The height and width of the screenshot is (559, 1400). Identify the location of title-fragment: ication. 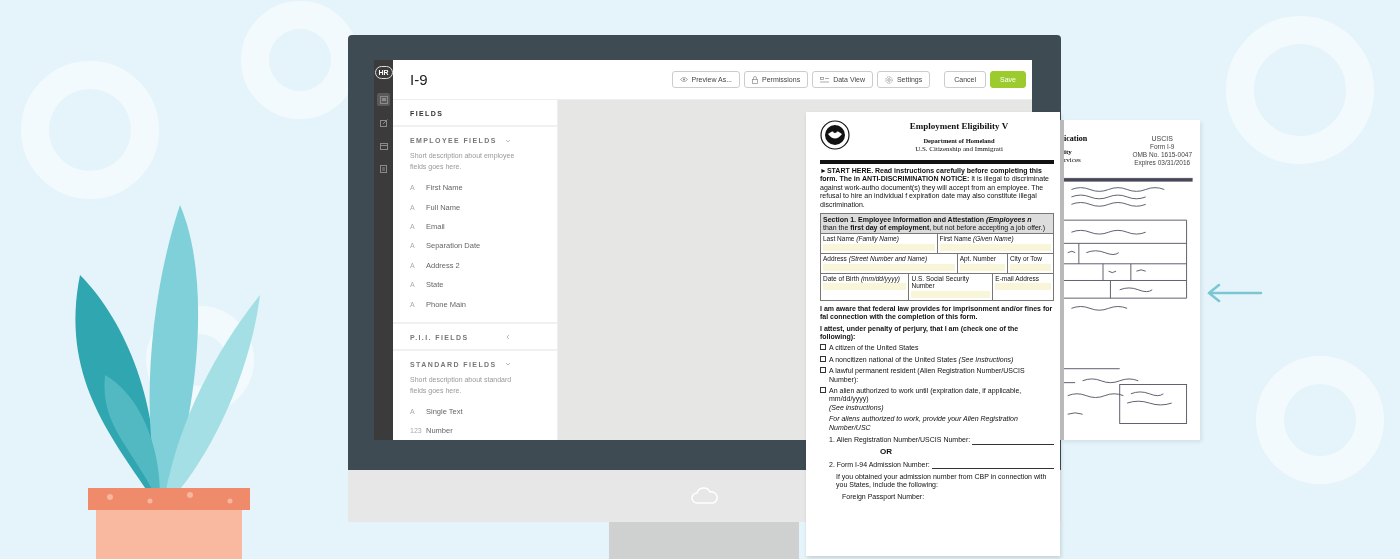
(1076, 139).